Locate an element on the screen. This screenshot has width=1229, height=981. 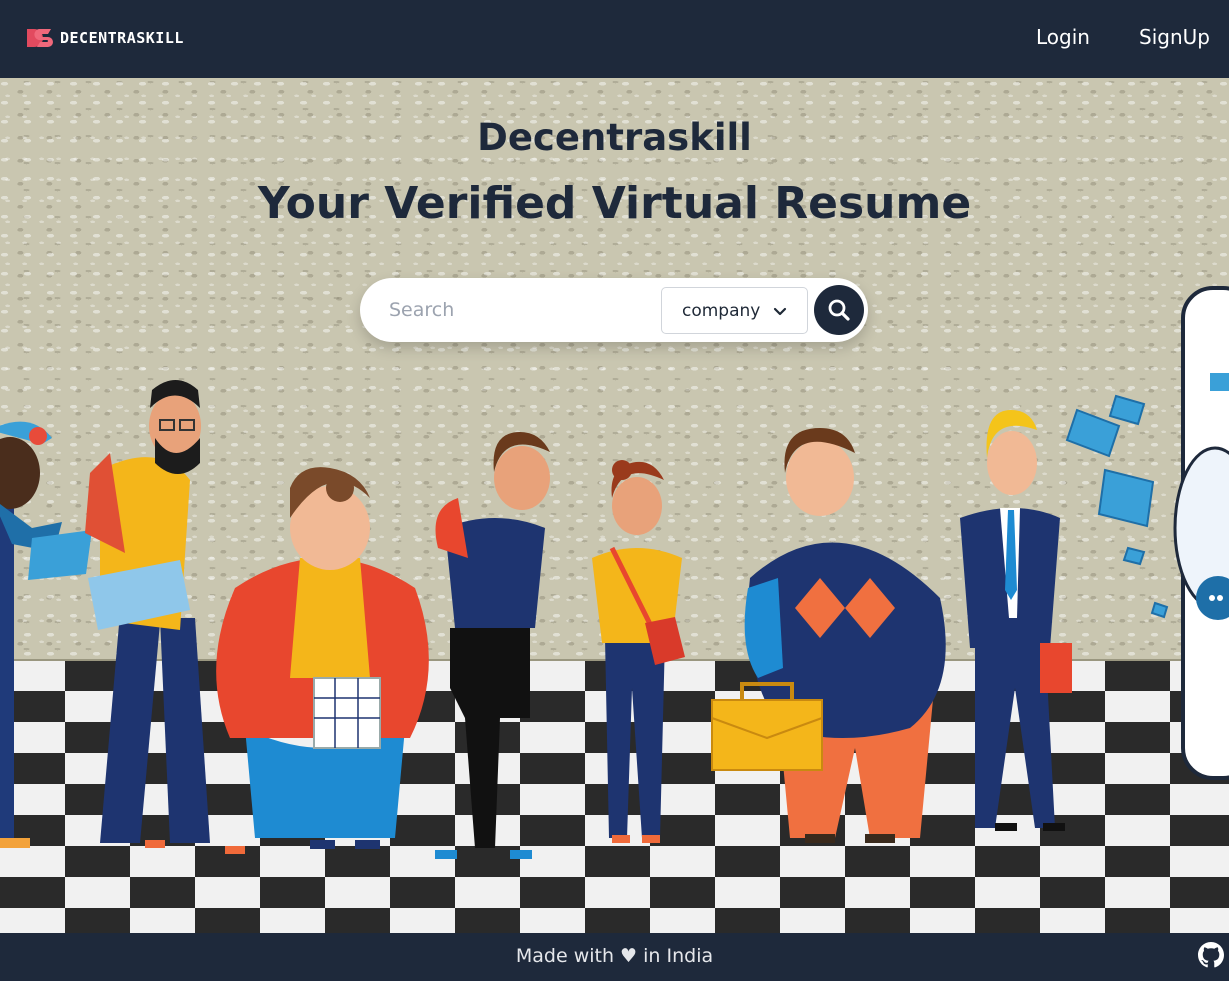
login-link: Login is located at coordinates (1063, 37).